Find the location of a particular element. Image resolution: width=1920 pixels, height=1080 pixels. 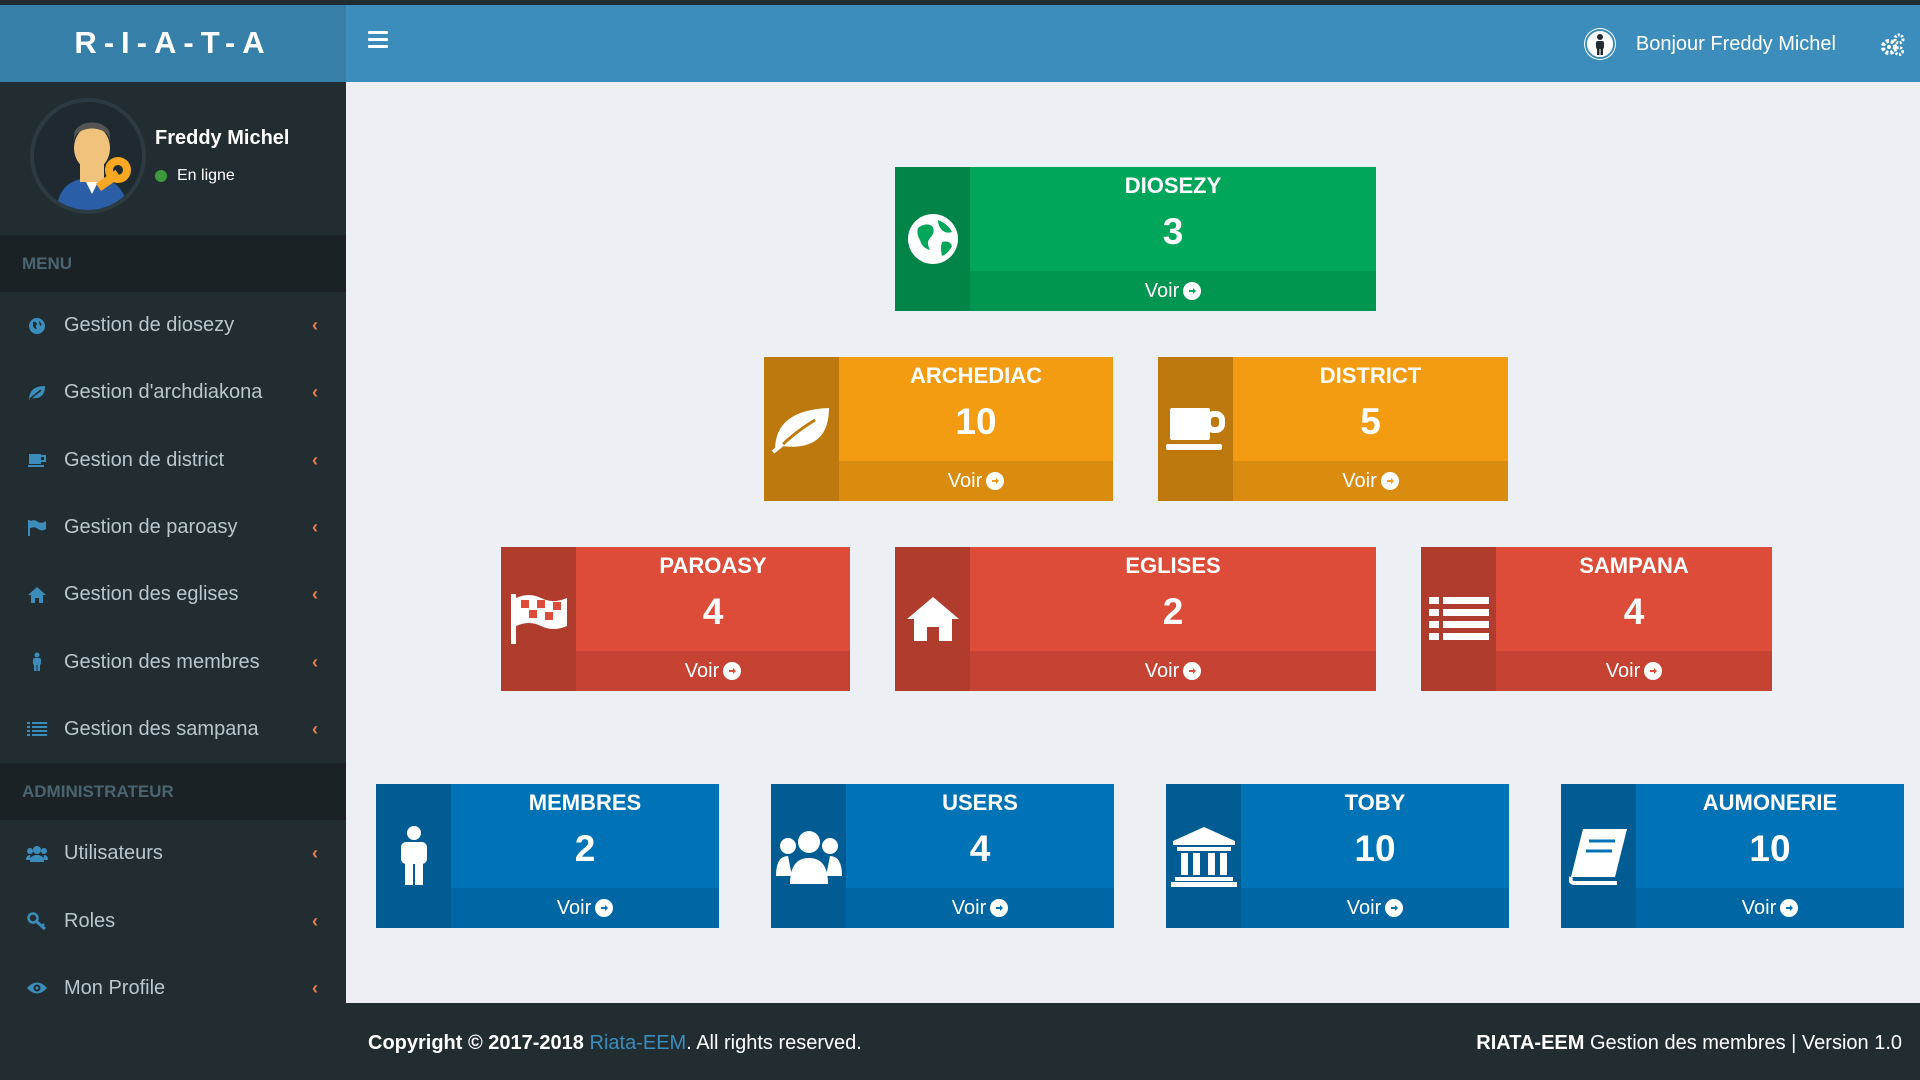

users-icon is located at coordinates (808, 856).